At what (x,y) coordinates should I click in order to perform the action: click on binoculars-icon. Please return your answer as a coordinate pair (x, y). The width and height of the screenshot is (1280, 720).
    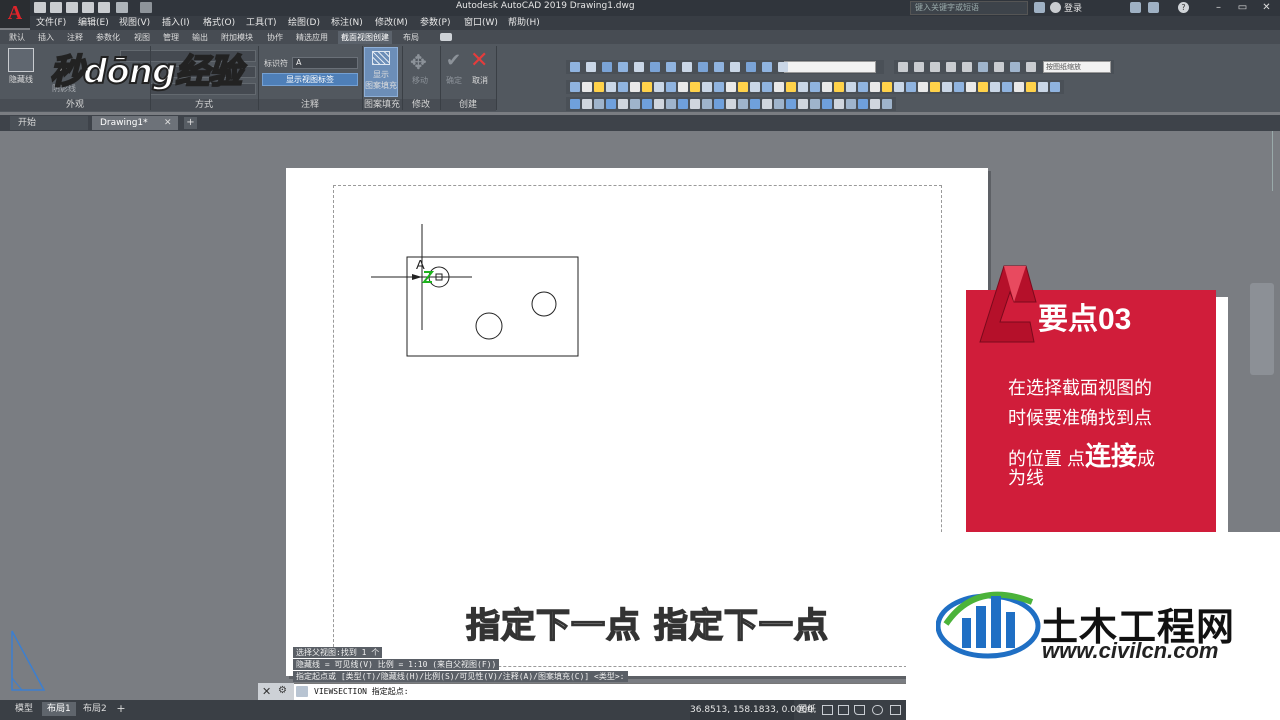
    Looking at the image, I should click on (1039, 7).